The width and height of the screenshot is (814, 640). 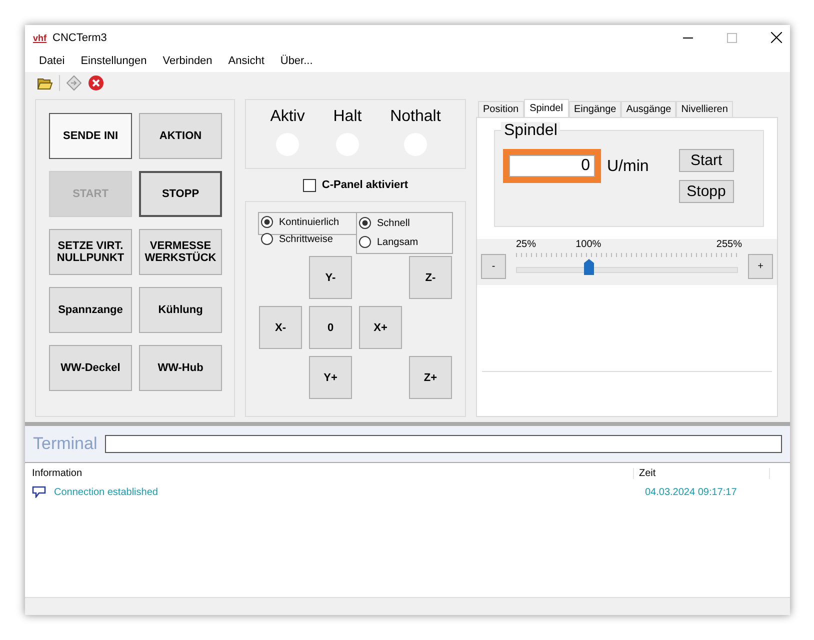 I want to click on tab: Position, so click(x=501, y=109).